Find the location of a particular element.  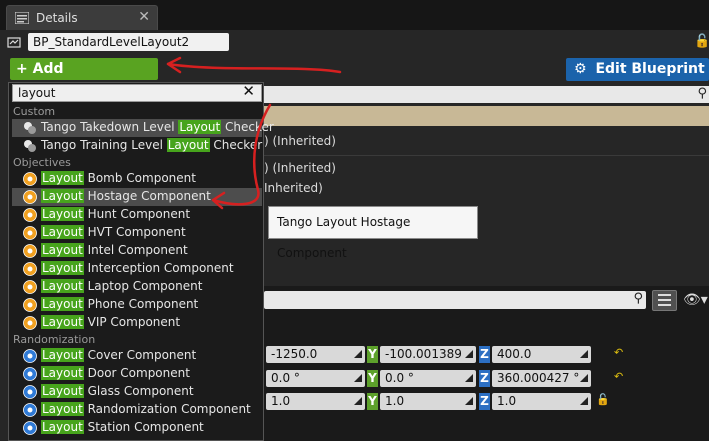

rotation-z-field: 360.000427 ° is located at coordinates (541, 378).